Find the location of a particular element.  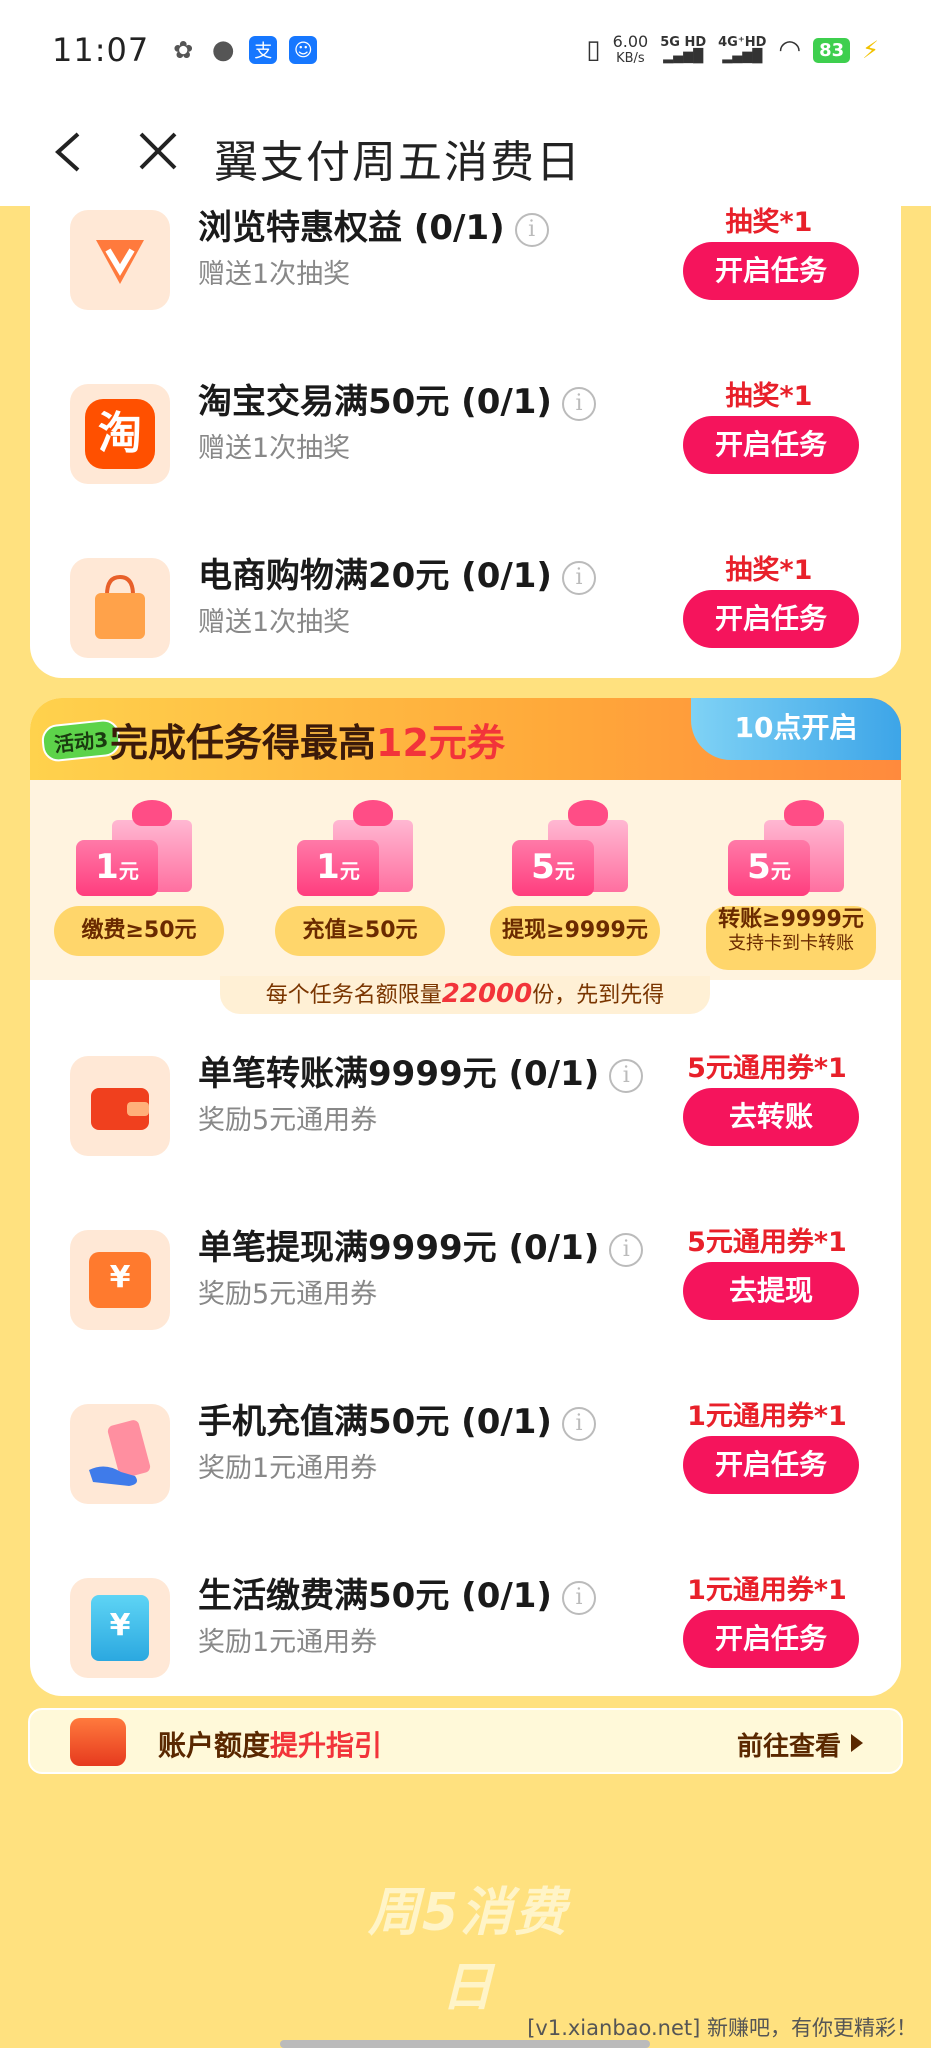

coupon-label: 充值≥50元 is located at coordinates (360, 931).